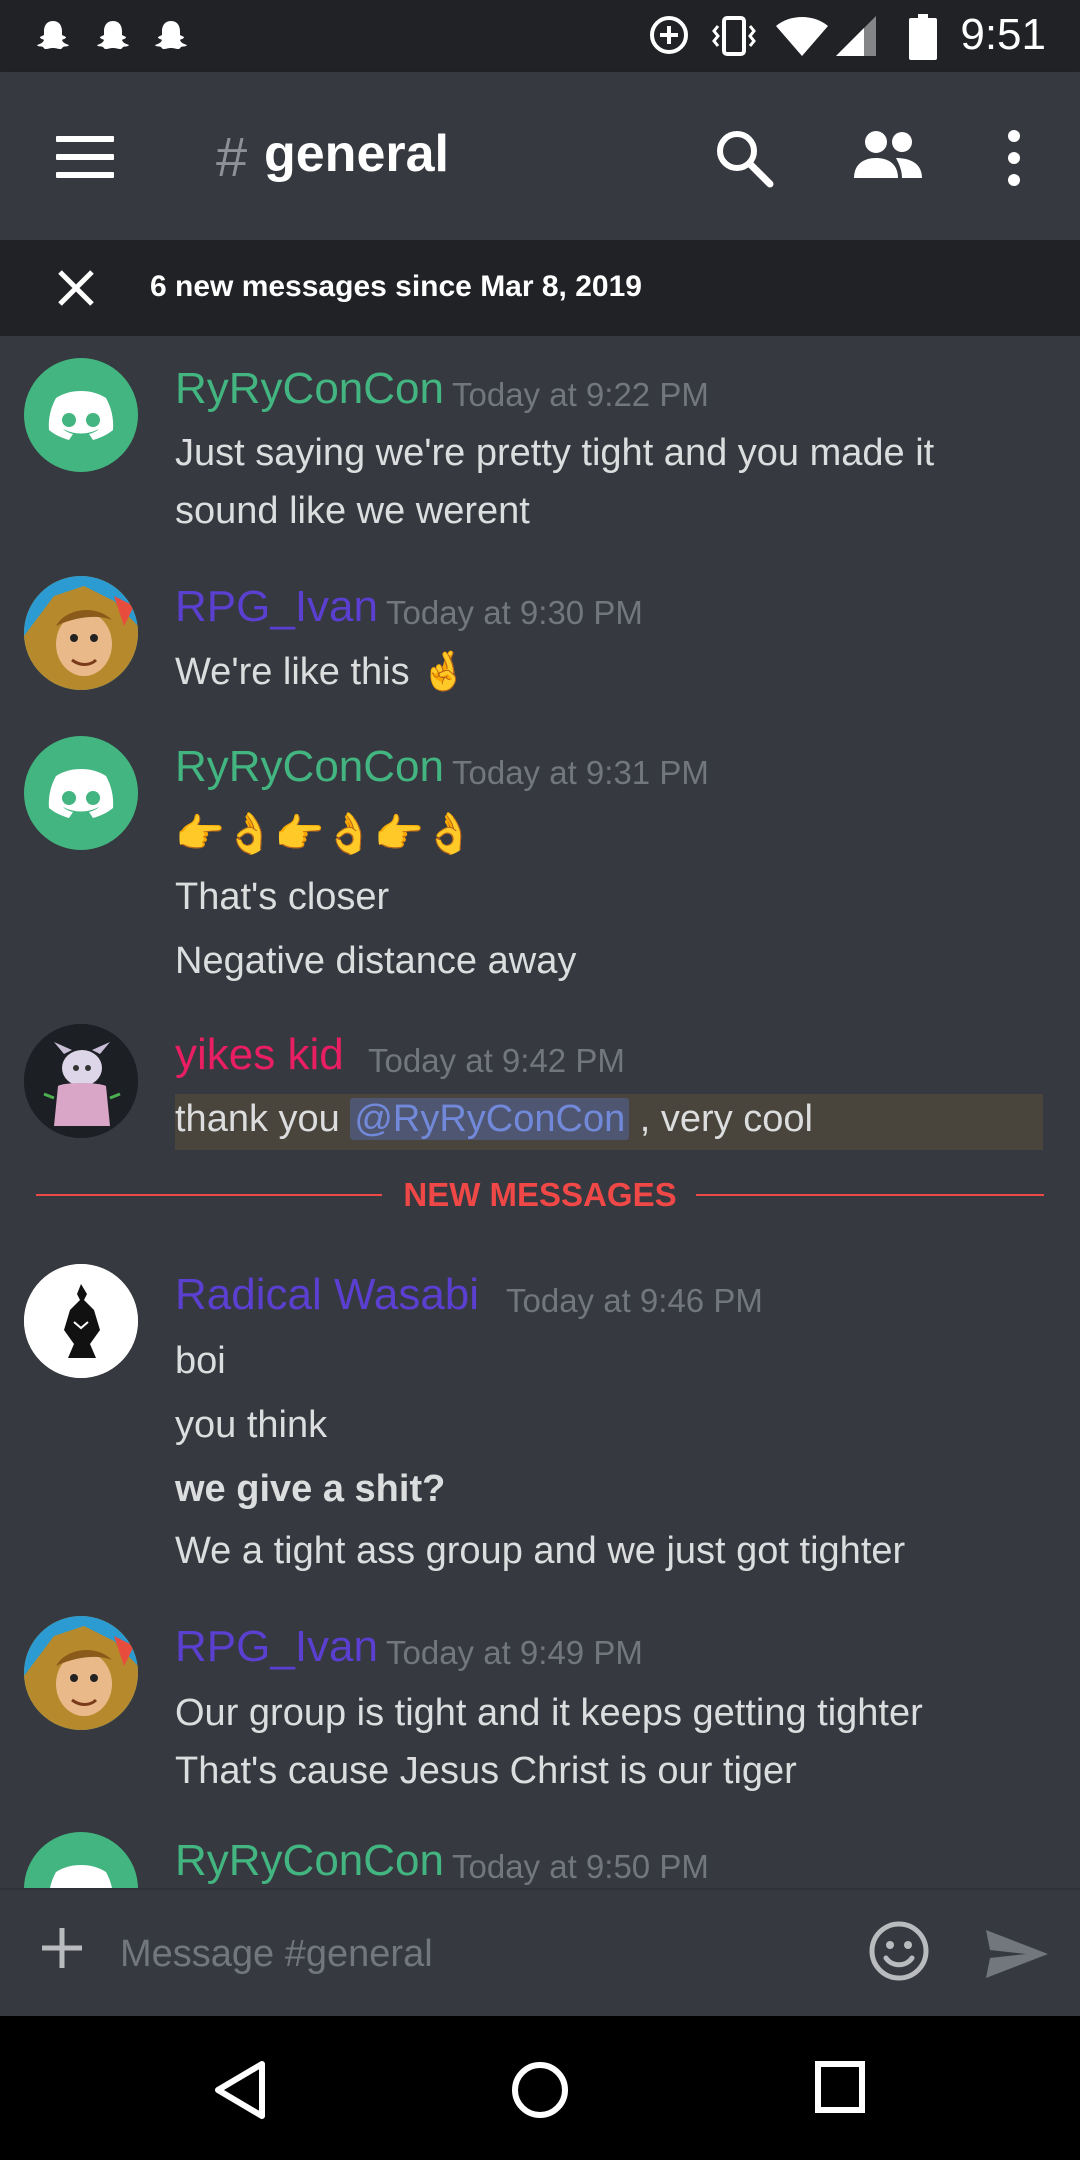  What do you see at coordinates (486, 1771) in the screenshot?
I see `message-text: That's cause Jesus Christ is our tiger` at bounding box center [486, 1771].